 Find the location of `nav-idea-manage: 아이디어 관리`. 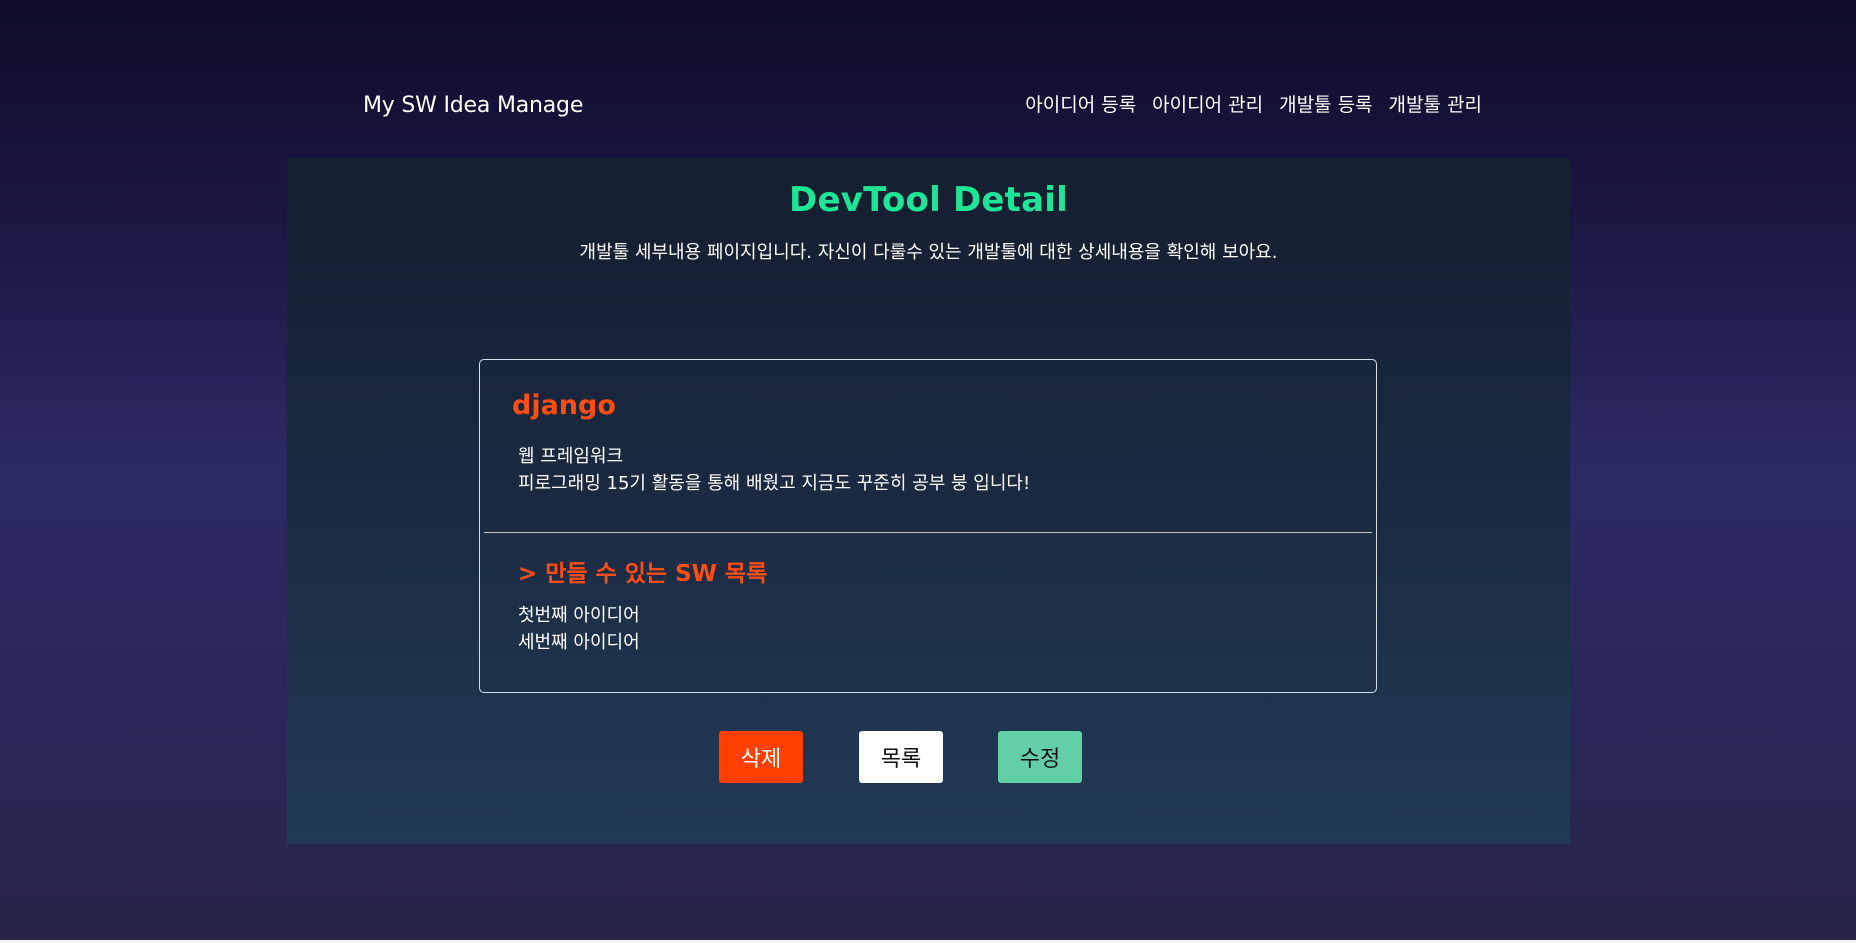

nav-idea-manage: 아이디어 관리 is located at coordinates (1207, 103).